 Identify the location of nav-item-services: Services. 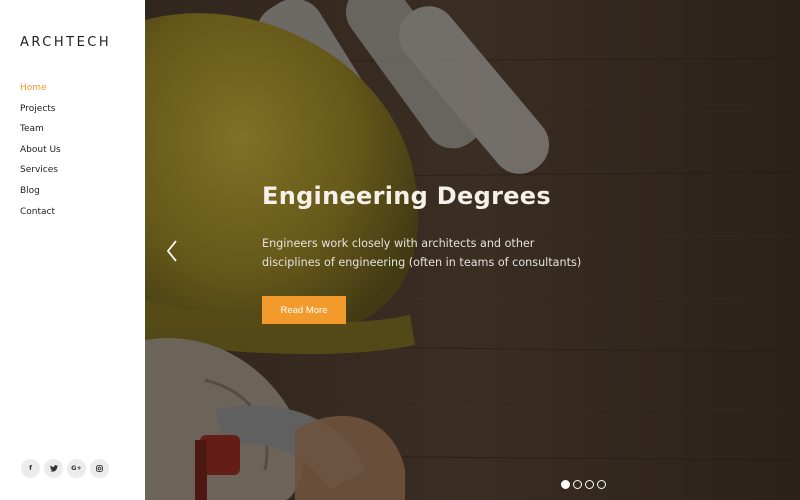
(40, 173).